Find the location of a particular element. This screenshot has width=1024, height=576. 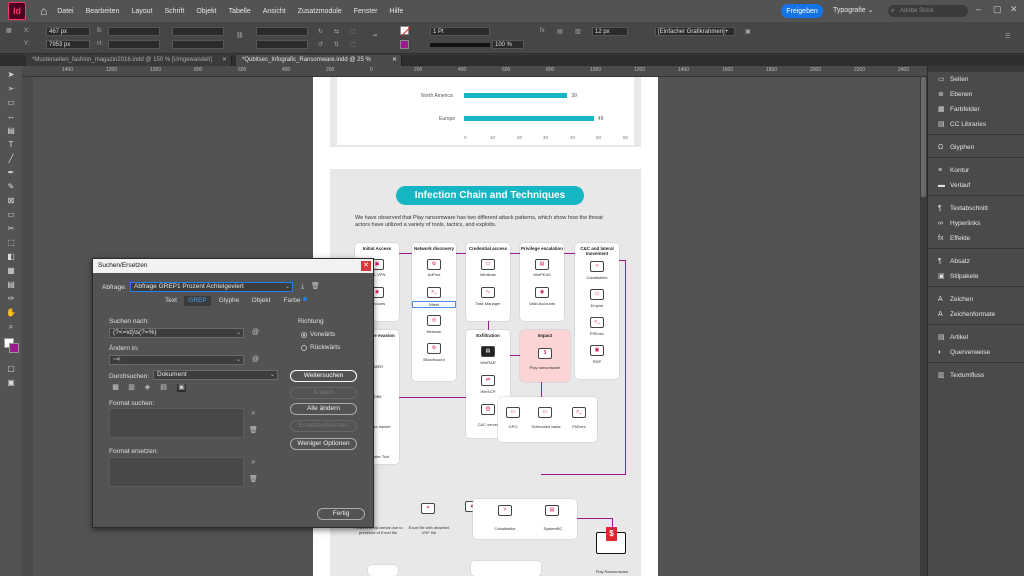

tab-glyphe: Glyphe is located at coordinates (229, 301).